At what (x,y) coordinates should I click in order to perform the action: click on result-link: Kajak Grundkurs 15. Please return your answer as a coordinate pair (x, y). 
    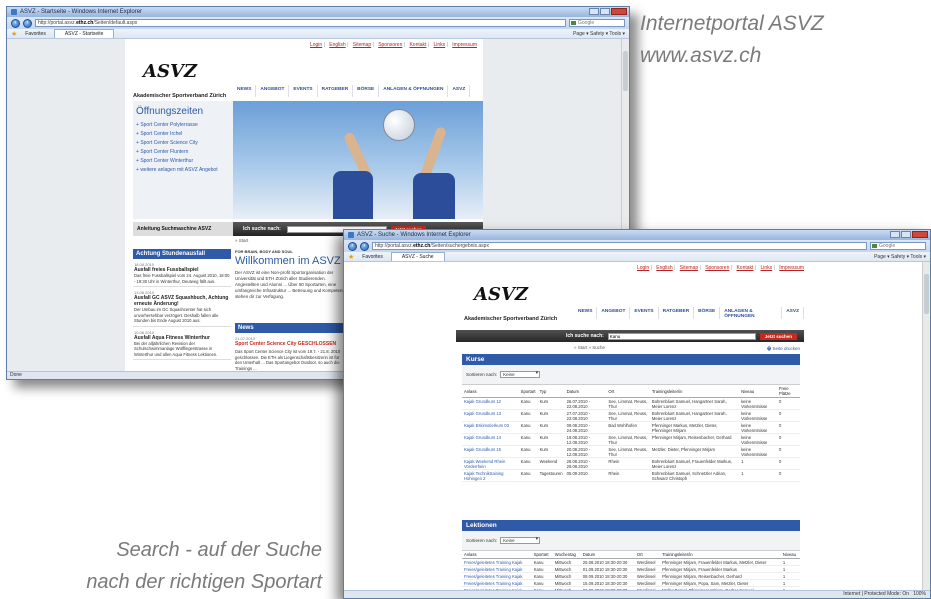
    Looking at the image, I should click on (490, 451).